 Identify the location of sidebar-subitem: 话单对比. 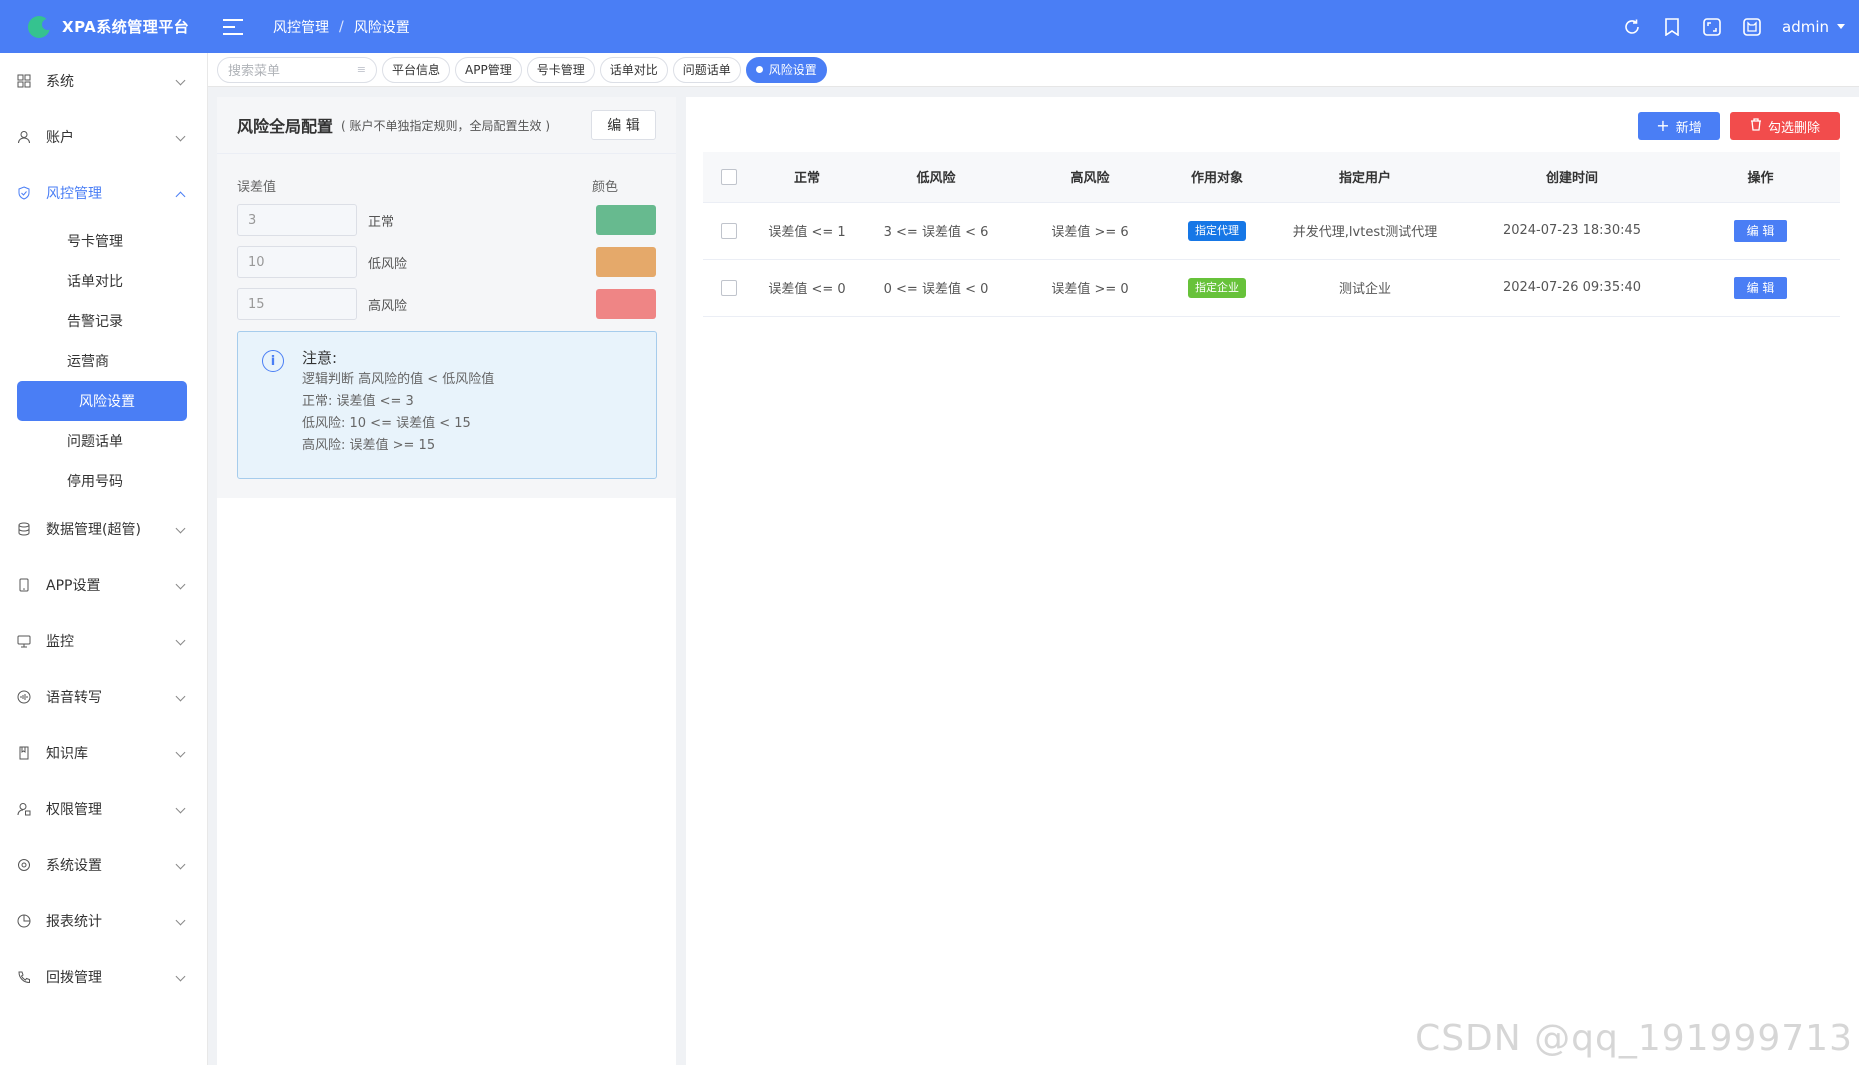
(102, 281).